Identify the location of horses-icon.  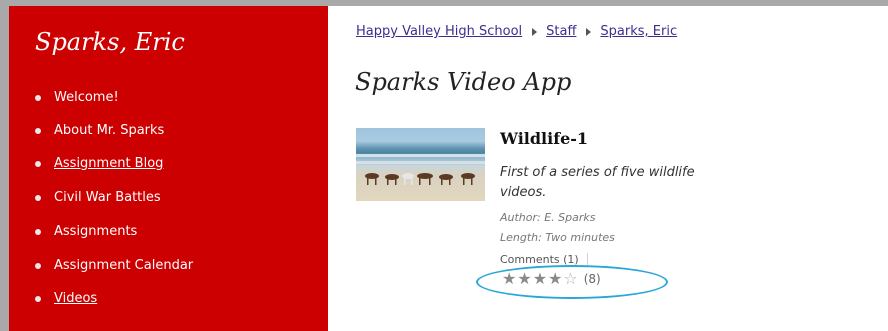
(420, 179).